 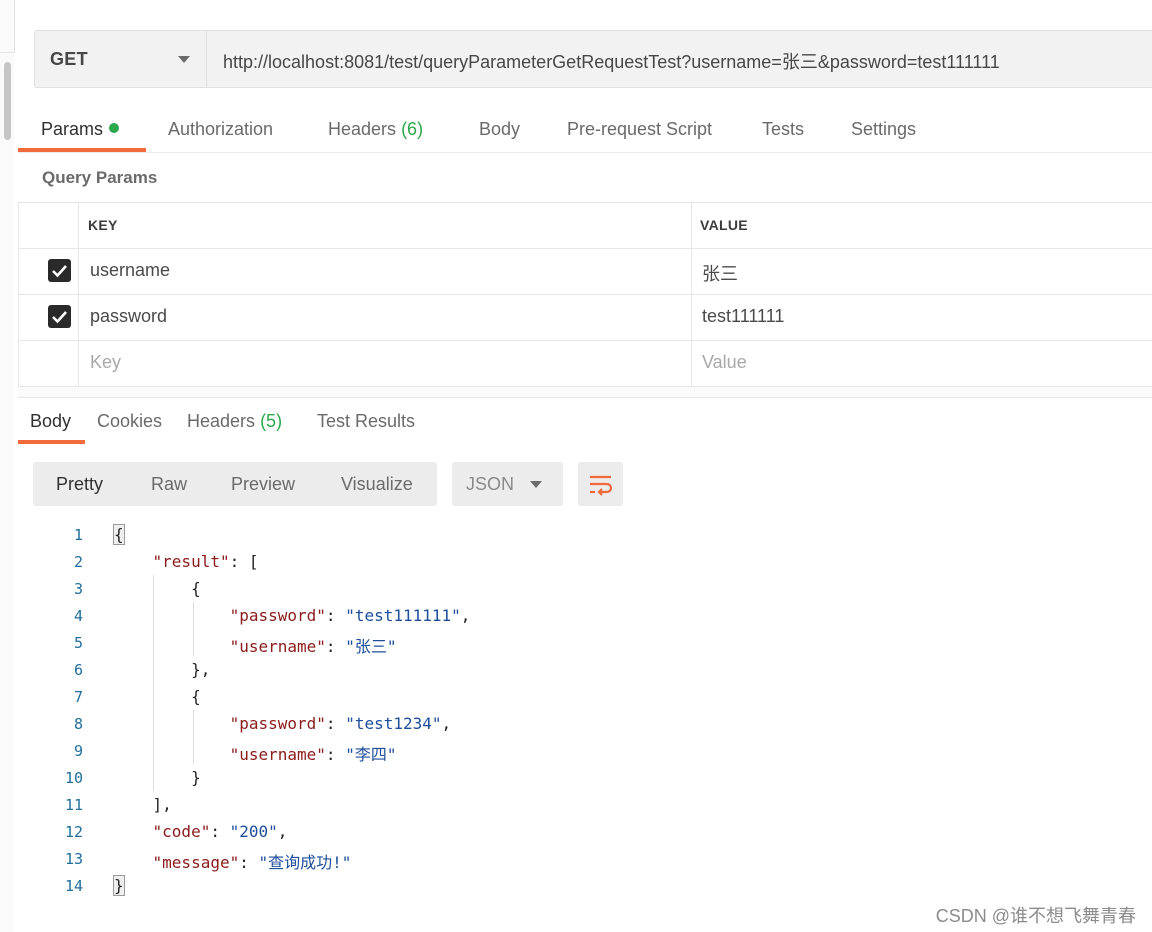 What do you see at coordinates (576, 561) in the screenshot?
I see `code-line: 2 "result": [` at bounding box center [576, 561].